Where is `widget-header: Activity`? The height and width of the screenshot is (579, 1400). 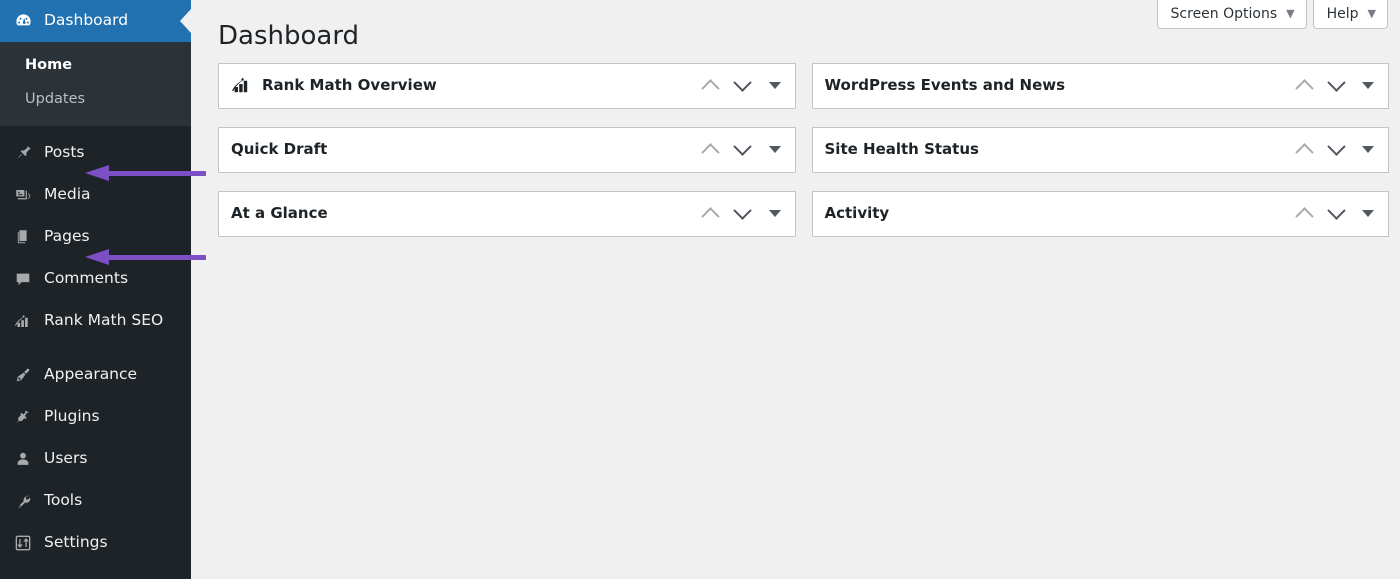
widget-header: Activity is located at coordinates (1101, 214).